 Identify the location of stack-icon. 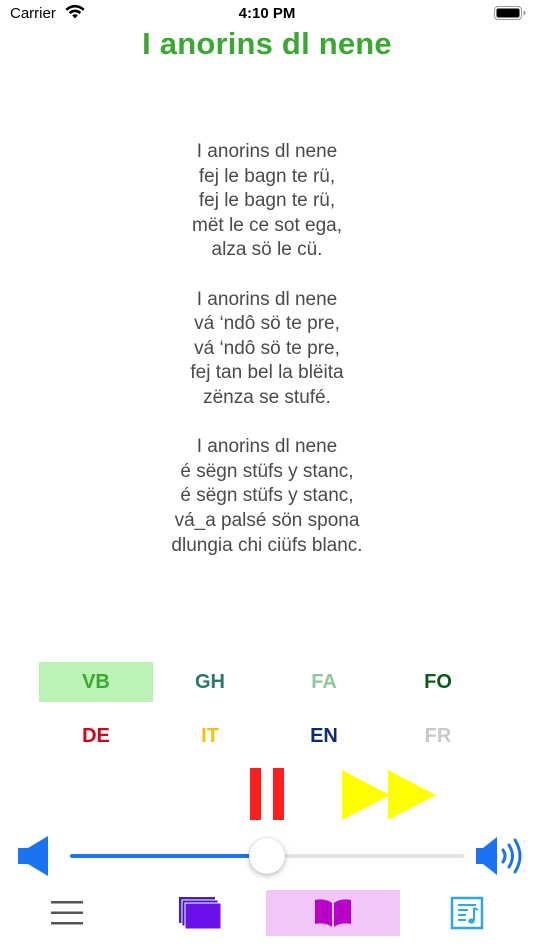
(200, 913).